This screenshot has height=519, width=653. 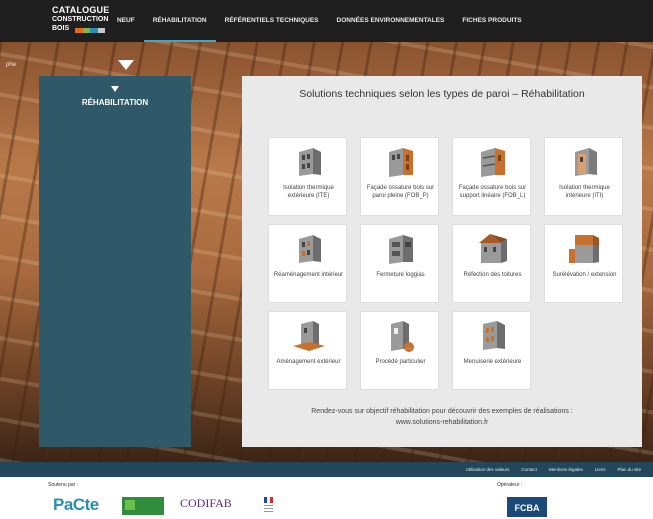 What do you see at coordinates (529, 469) in the screenshot?
I see `footer-link-contact: Contact` at bounding box center [529, 469].